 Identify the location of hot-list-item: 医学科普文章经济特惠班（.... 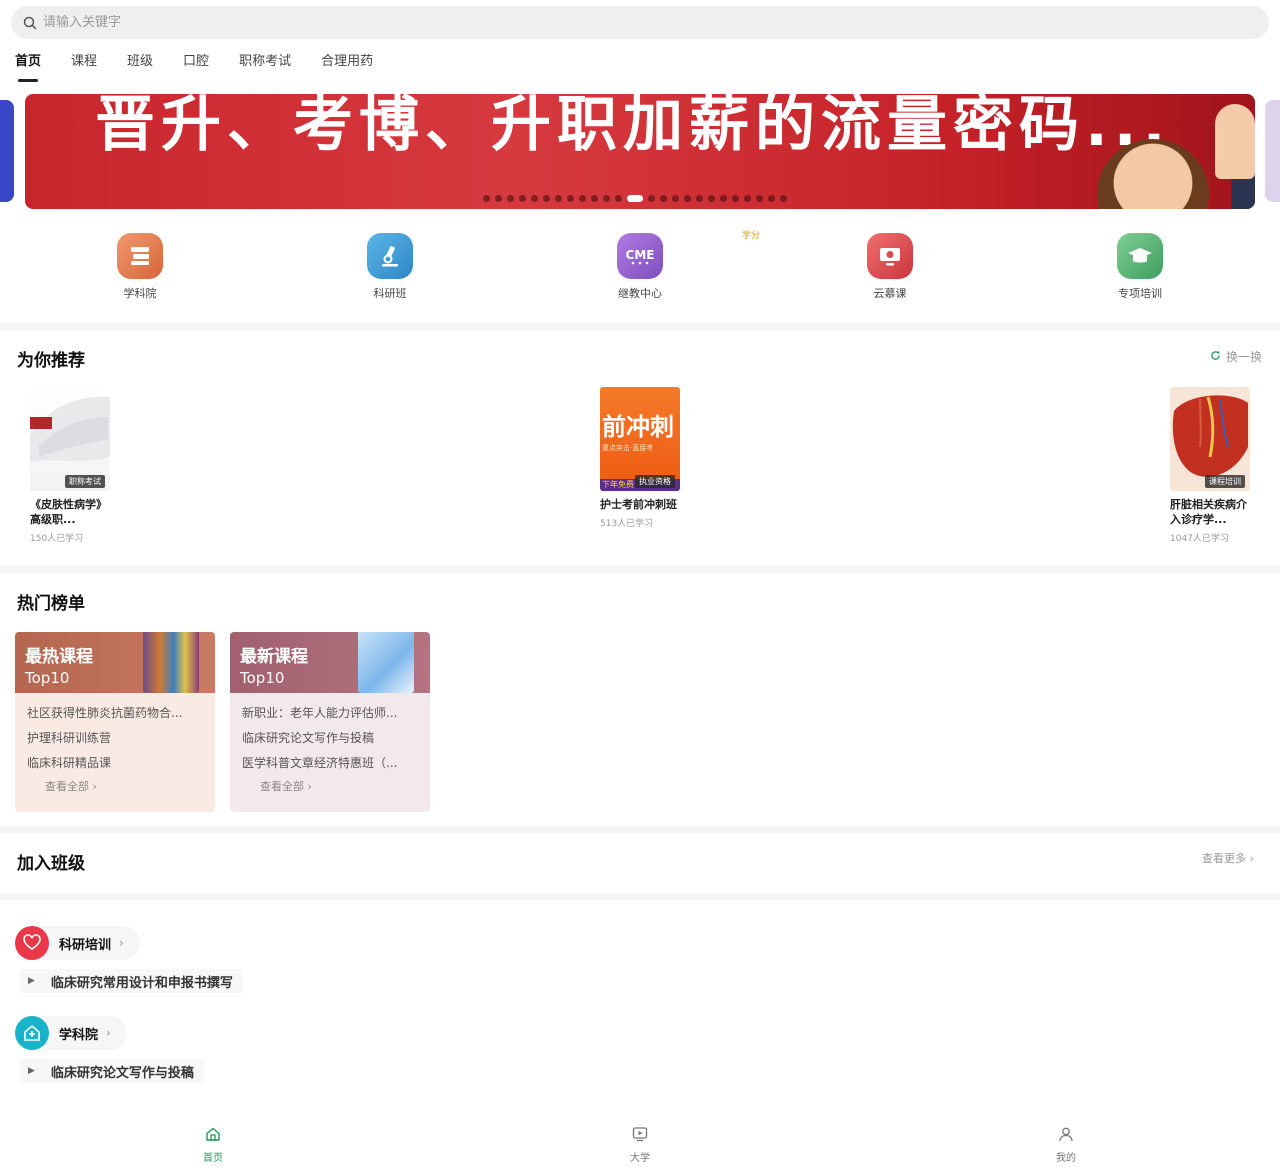
(330, 763).